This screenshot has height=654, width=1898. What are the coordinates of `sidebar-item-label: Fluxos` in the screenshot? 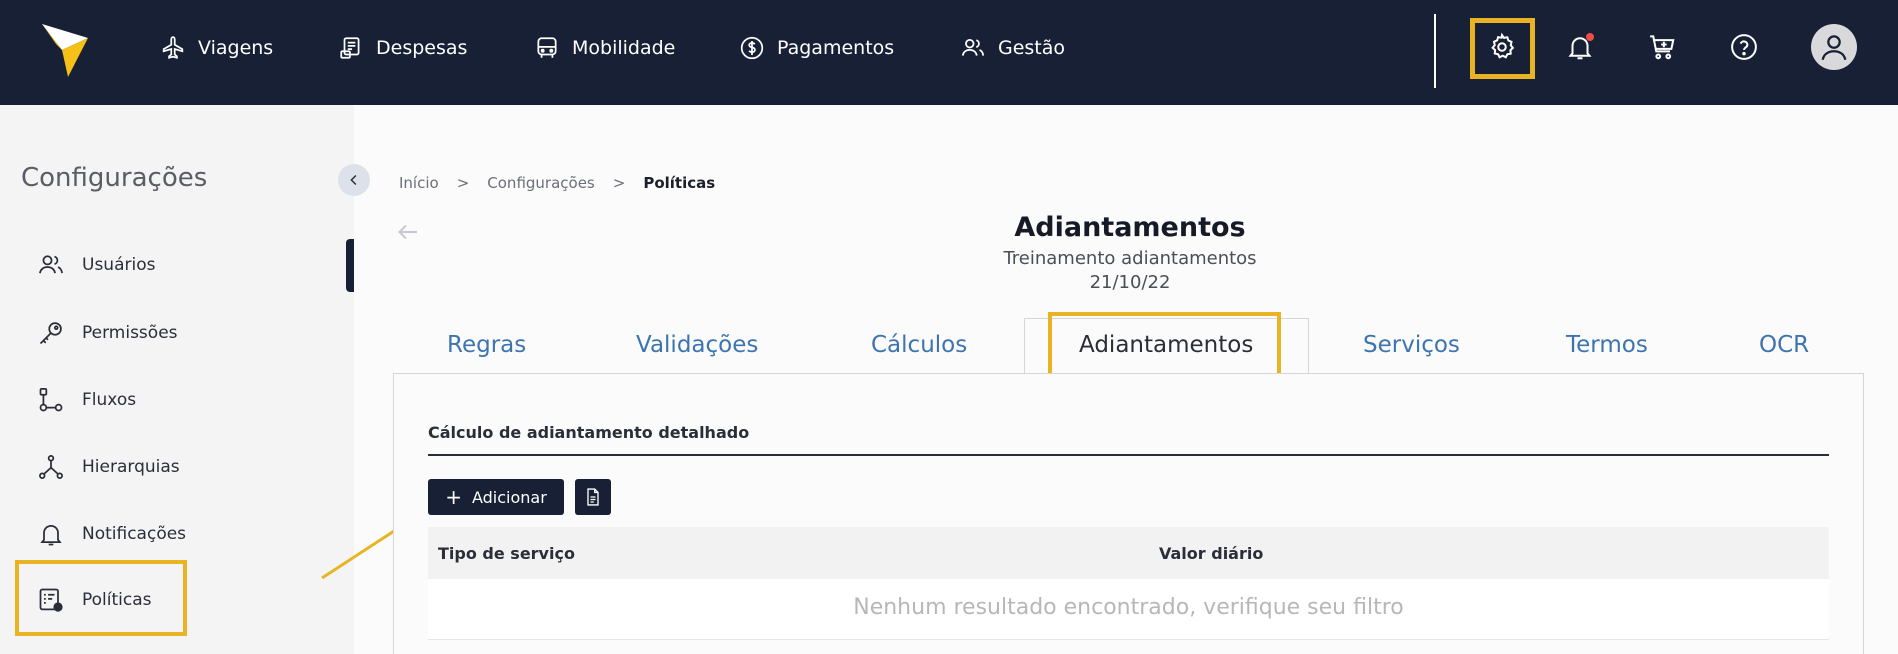 It's located at (109, 400).